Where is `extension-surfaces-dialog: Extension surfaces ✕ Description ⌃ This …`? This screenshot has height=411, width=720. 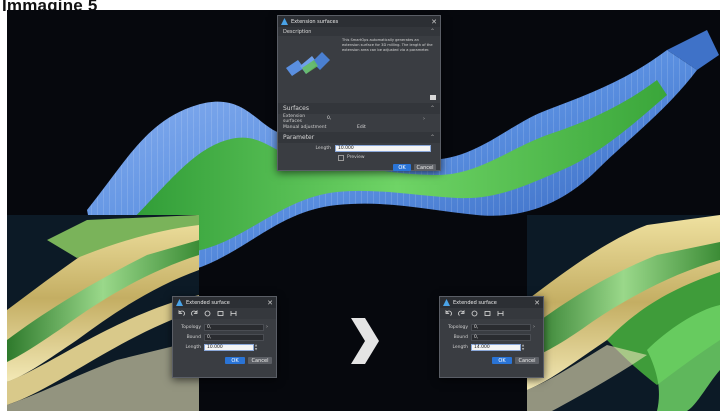 extension-surfaces-dialog: Extension surfaces ✕ Description ⌃ This … is located at coordinates (359, 93).